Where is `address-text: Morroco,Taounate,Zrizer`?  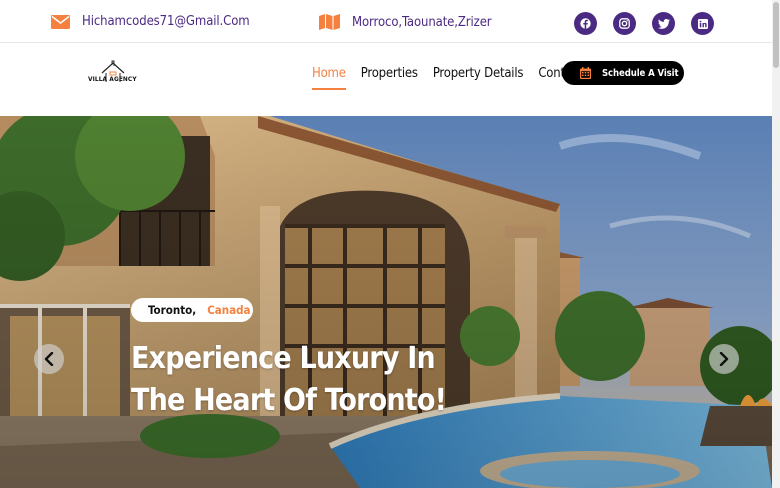 address-text: Morroco,Taounate,Zrizer is located at coordinates (422, 22).